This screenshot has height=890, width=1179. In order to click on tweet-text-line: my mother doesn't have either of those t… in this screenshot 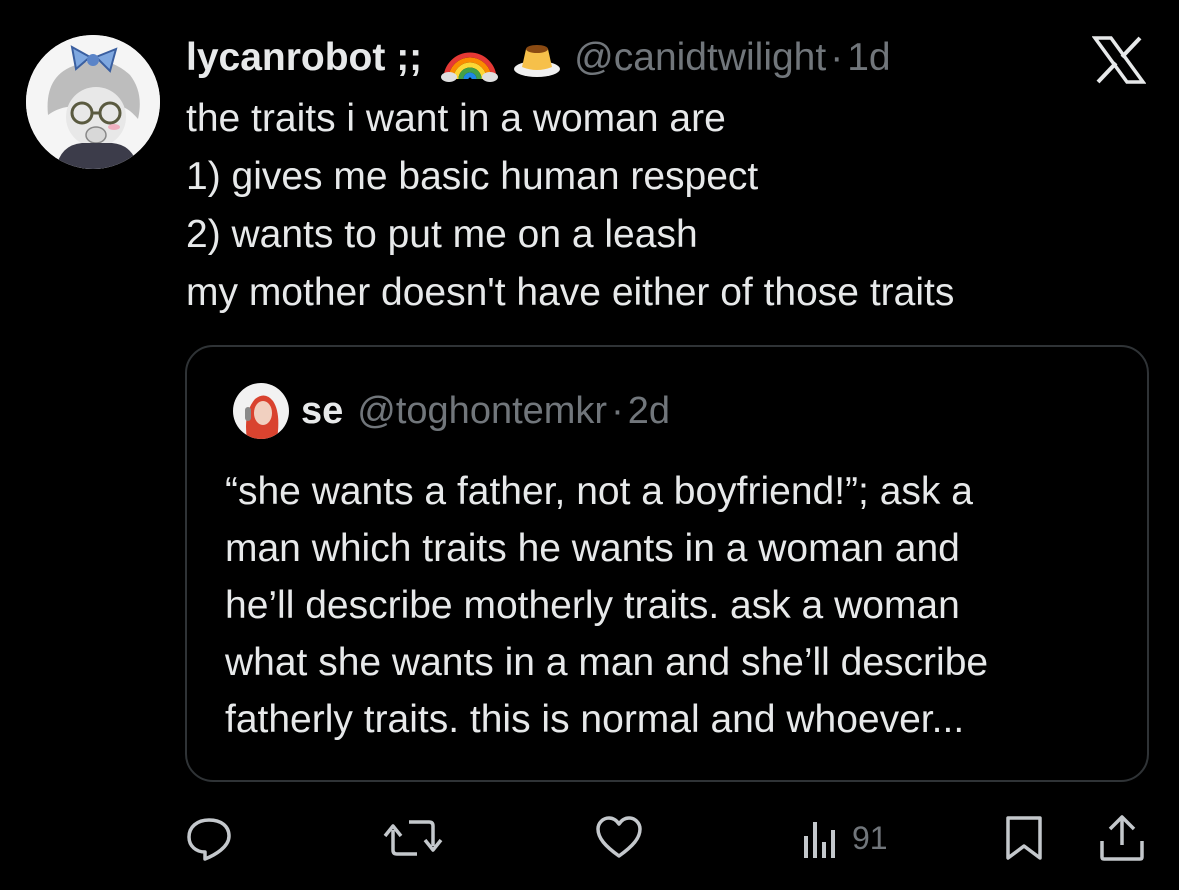, I will do `click(570, 292)`.